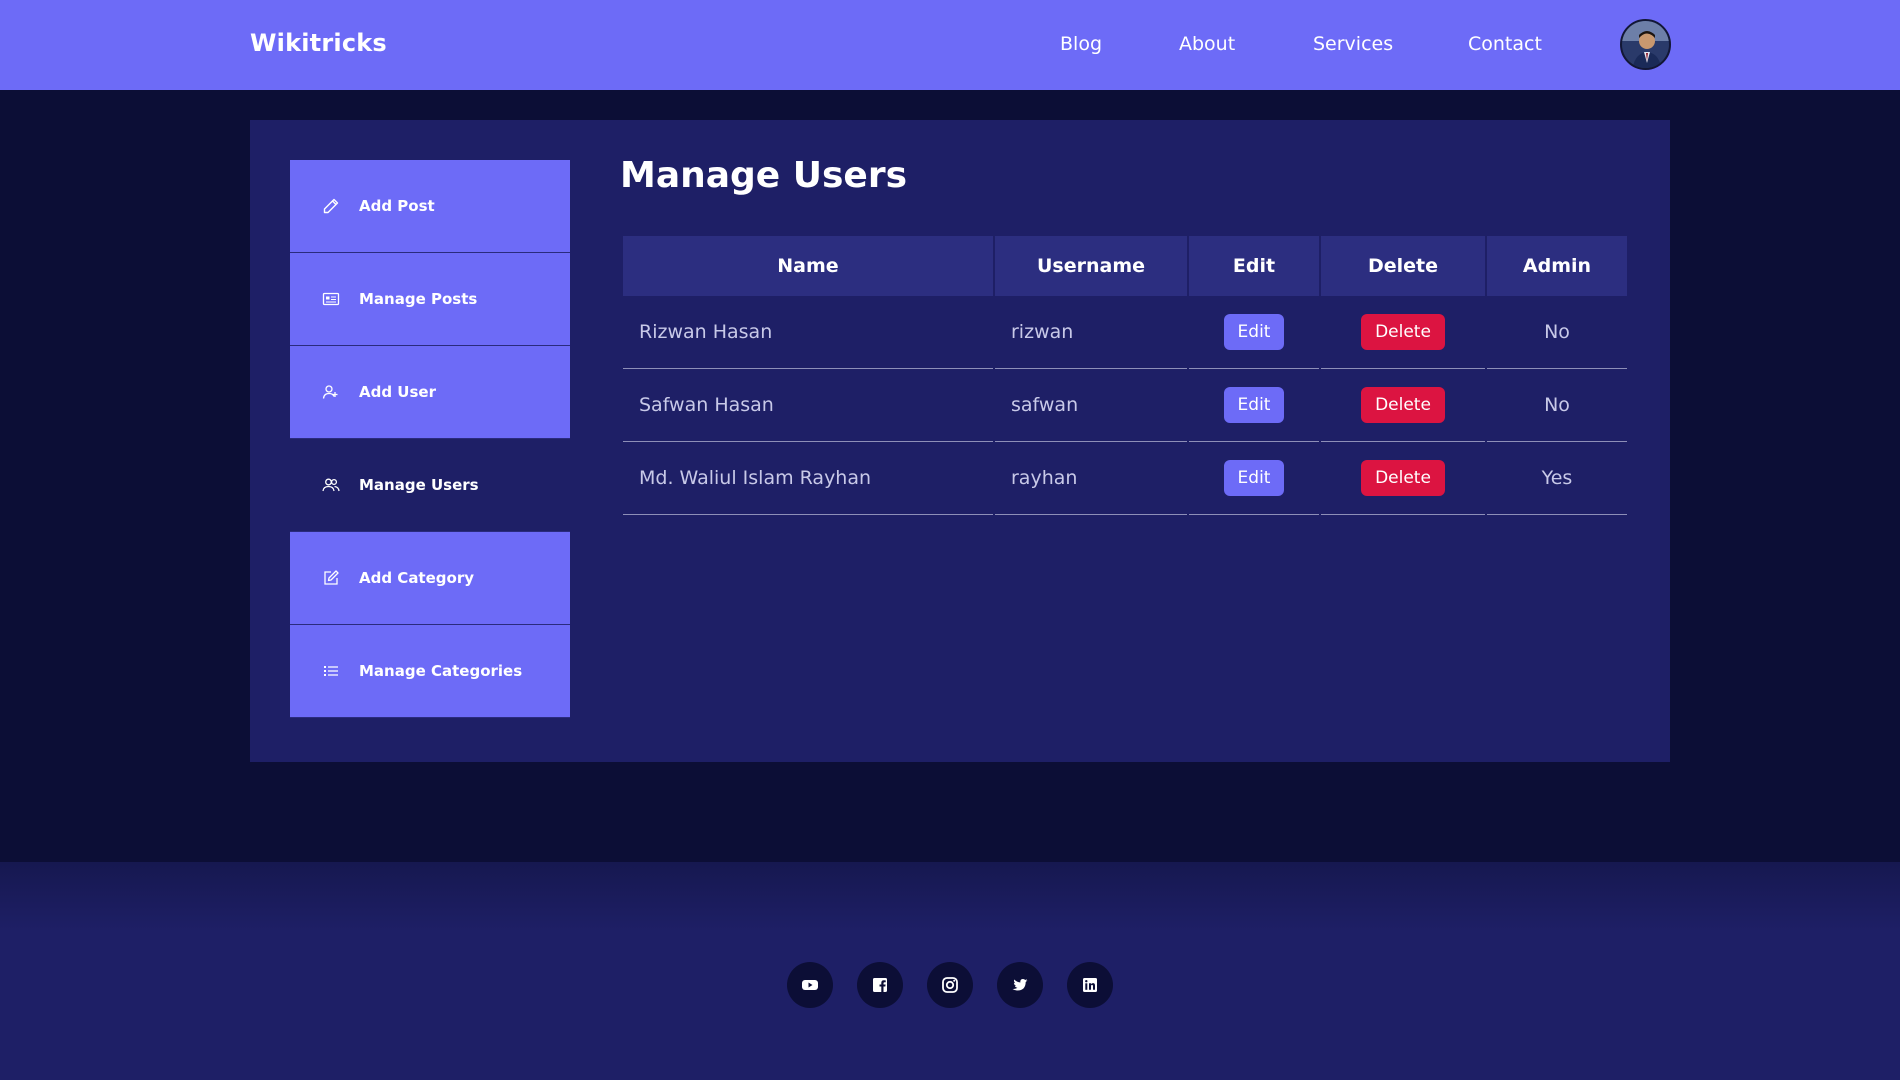  What do you see at coordinates (808, 478) in the screenshot?
I see `cell-name: Md. Waliul Islam Rayhan` at bounding box center [808, 478].